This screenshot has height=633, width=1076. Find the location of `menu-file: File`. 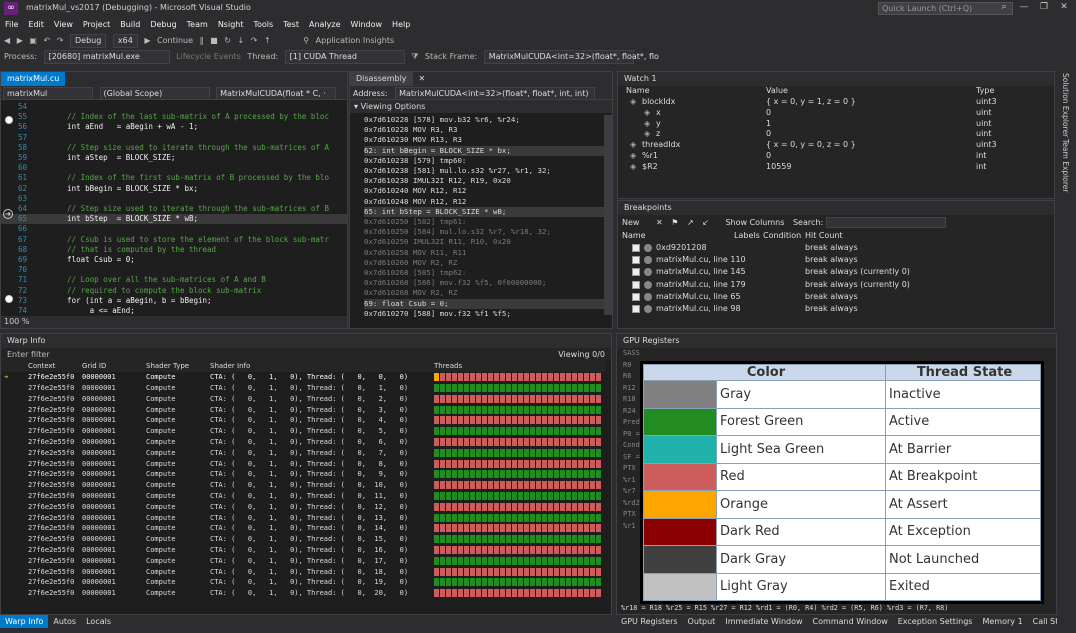

menu-file: File is located at coordinates (11, 24).